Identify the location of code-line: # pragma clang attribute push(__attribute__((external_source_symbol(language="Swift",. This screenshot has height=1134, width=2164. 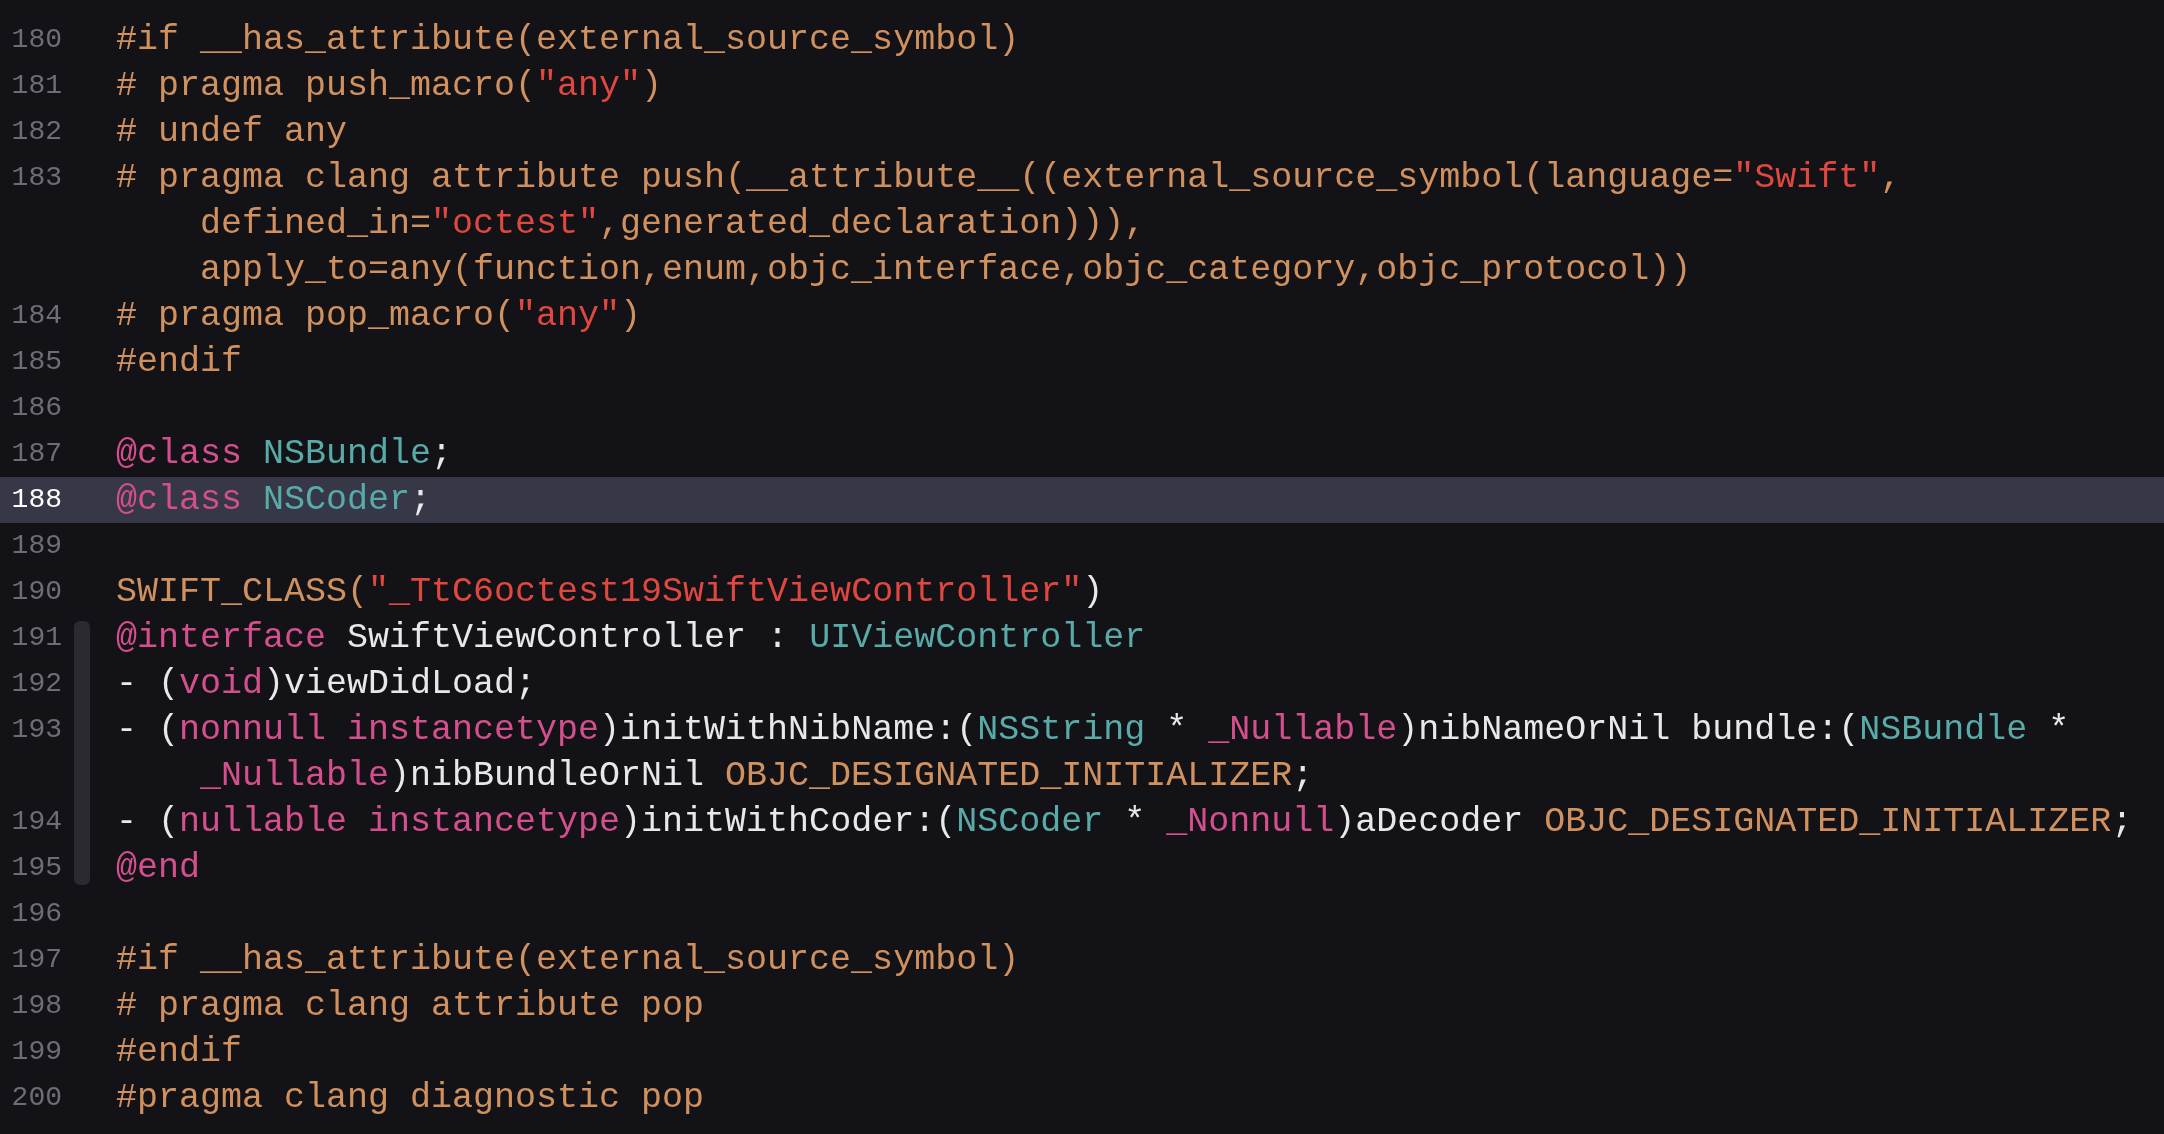
(1009, 178).